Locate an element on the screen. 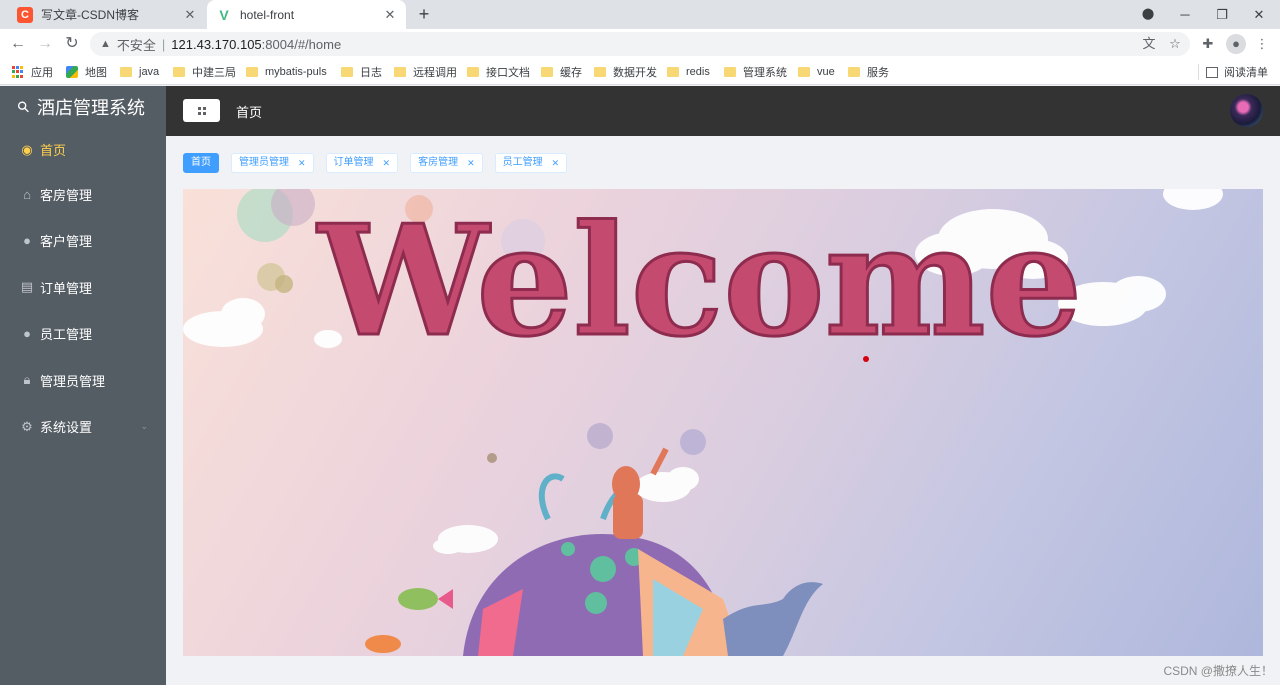  tag-admins: 管理员管理 ✕ is located at coordinates (272, 163).